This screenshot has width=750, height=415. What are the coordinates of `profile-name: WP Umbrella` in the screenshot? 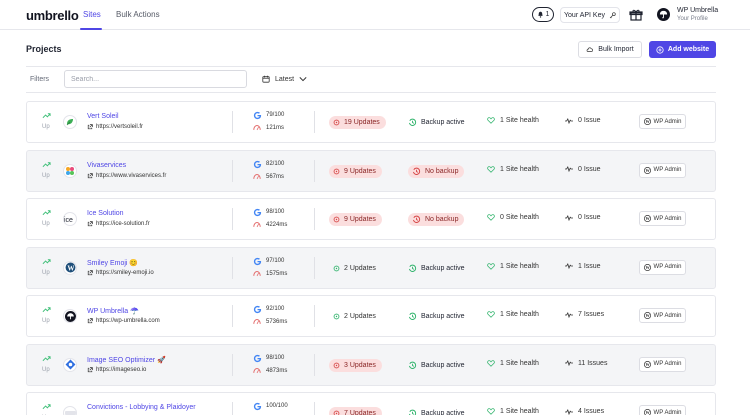 It's located at (697, 10).